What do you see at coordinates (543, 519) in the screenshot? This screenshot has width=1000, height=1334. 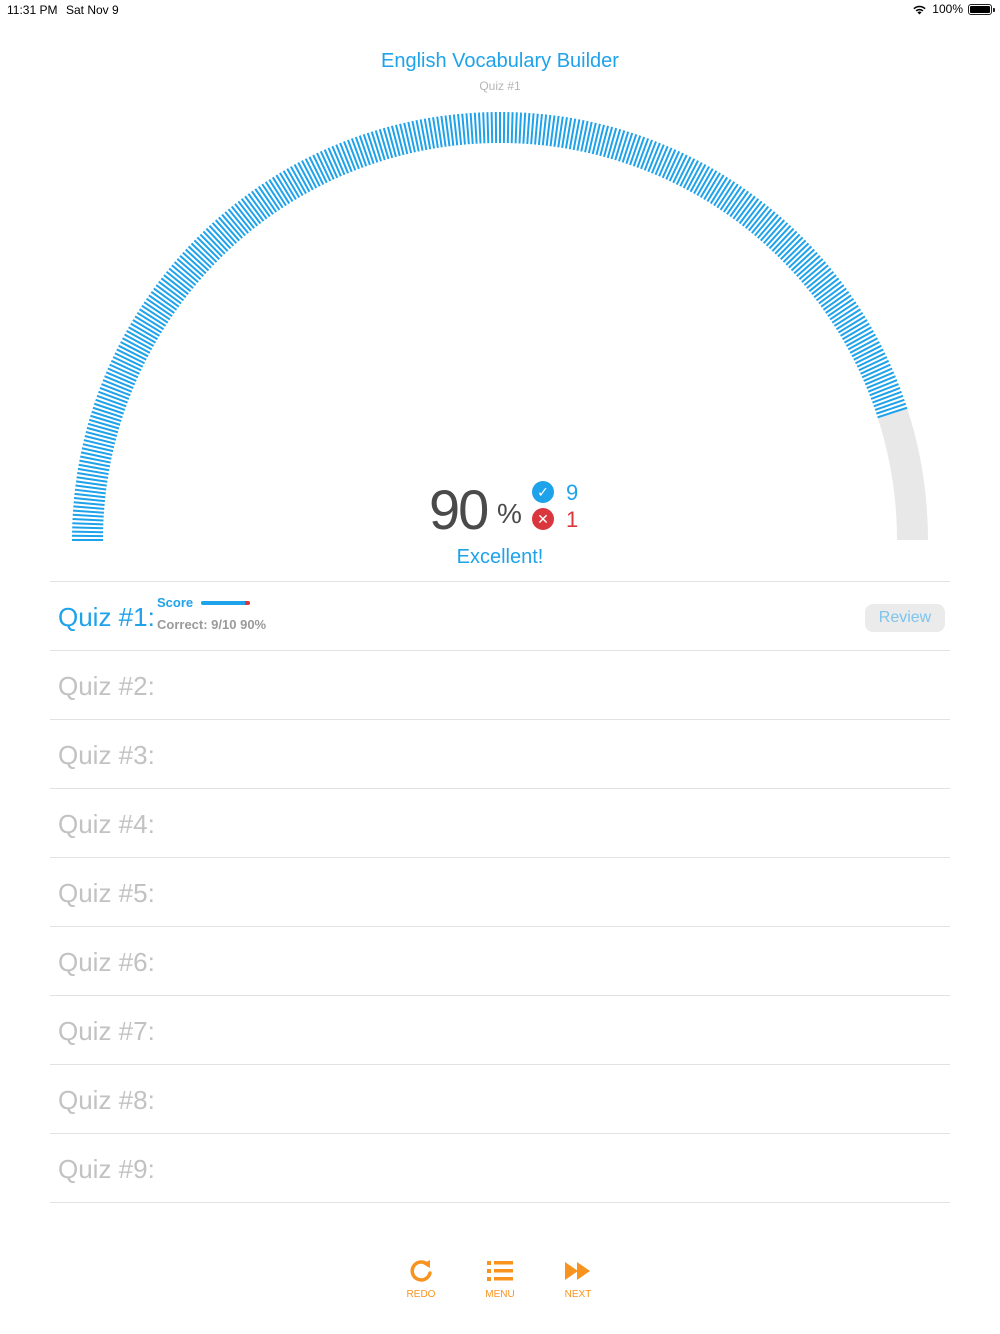 I see `cross-icon: ✕` at bounding box center [543, 519].